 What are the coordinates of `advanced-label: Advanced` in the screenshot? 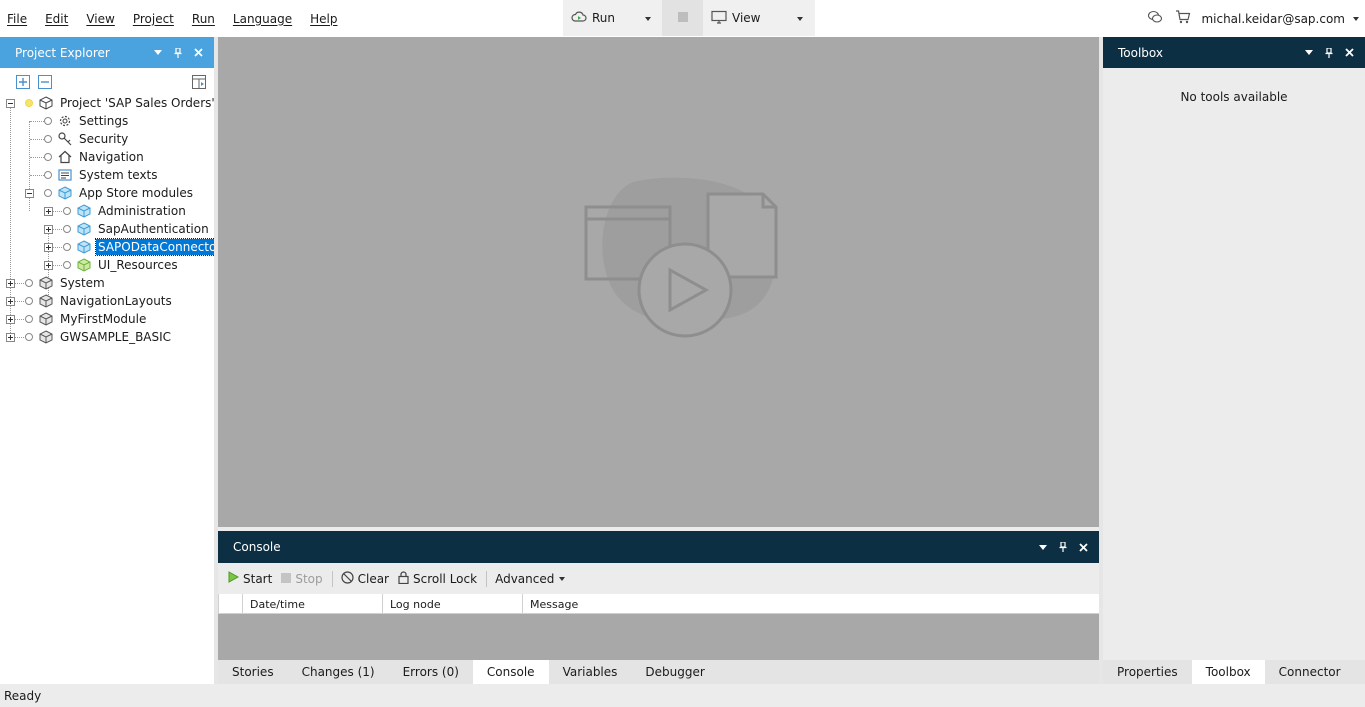 It's located at (525, 578).